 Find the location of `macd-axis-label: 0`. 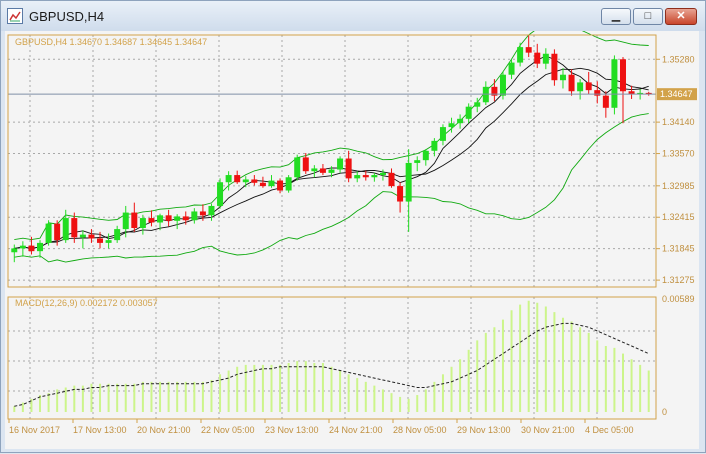

macd-axis-label: 0 is located at coordinates (664, 412).